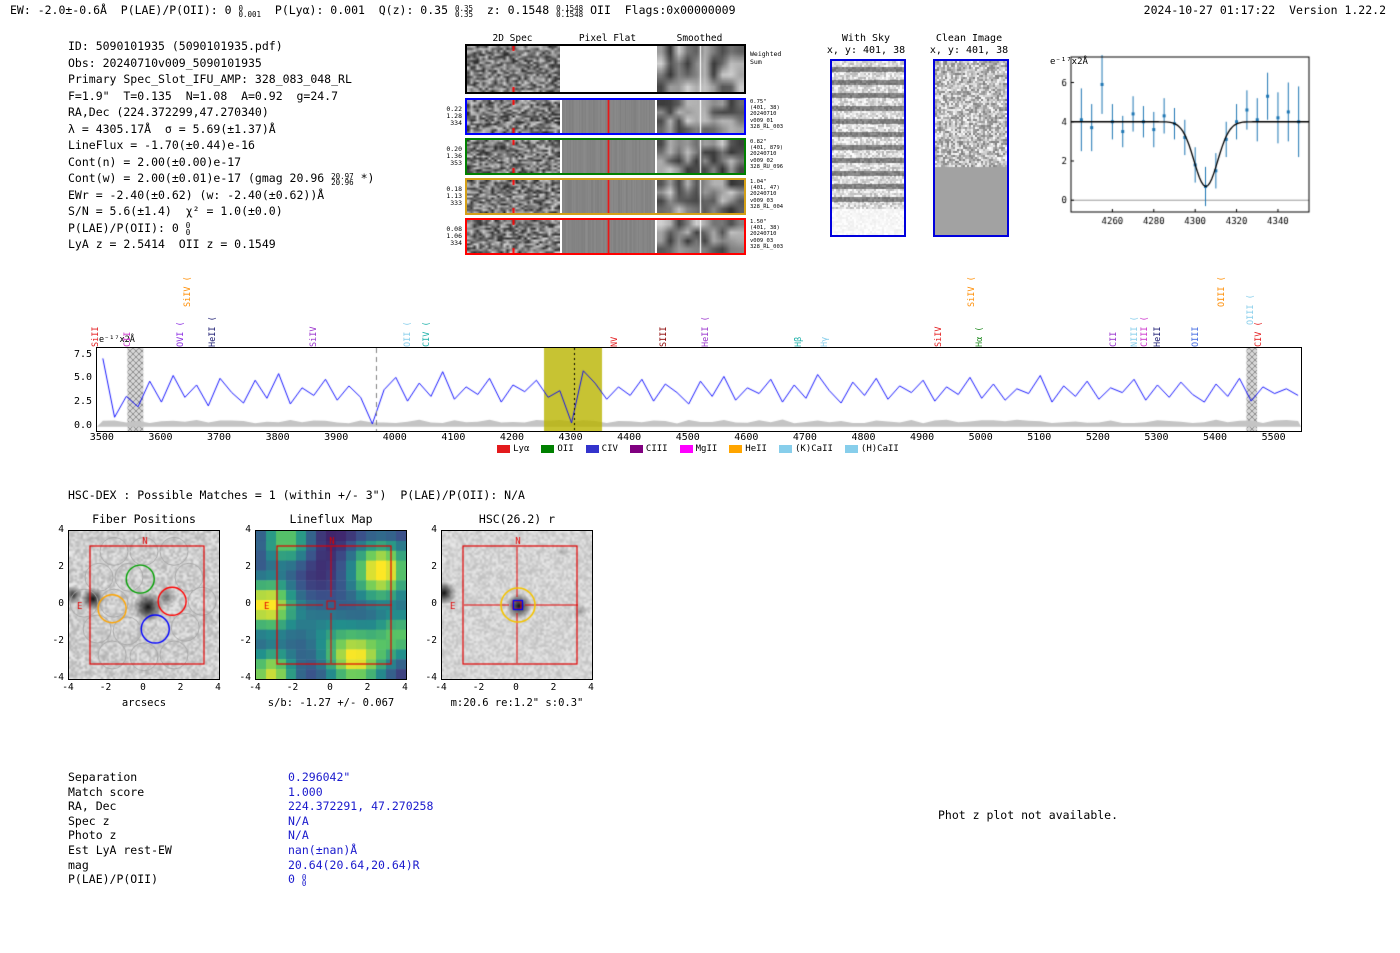 This screenshot has height=953, width=1400. I want to click on text-segment: Cont(n) = 2.00(±0.00)e-17, so click(155, 161).